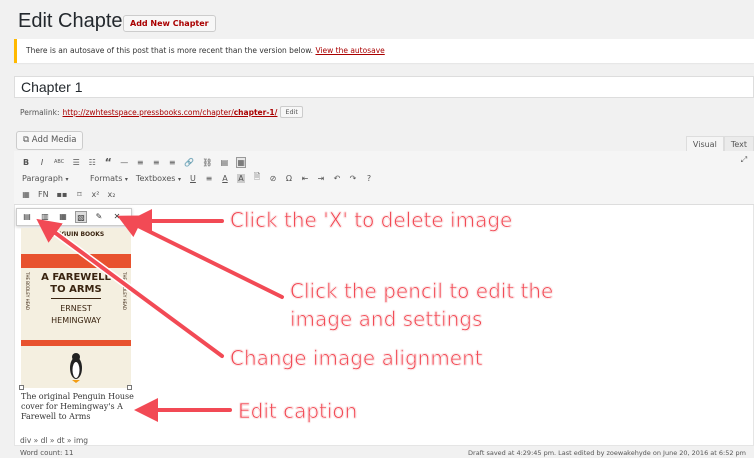 This screenshot has height=458, width=754. I want to click on annotation-caption: Edit caption, so click(298, 411).